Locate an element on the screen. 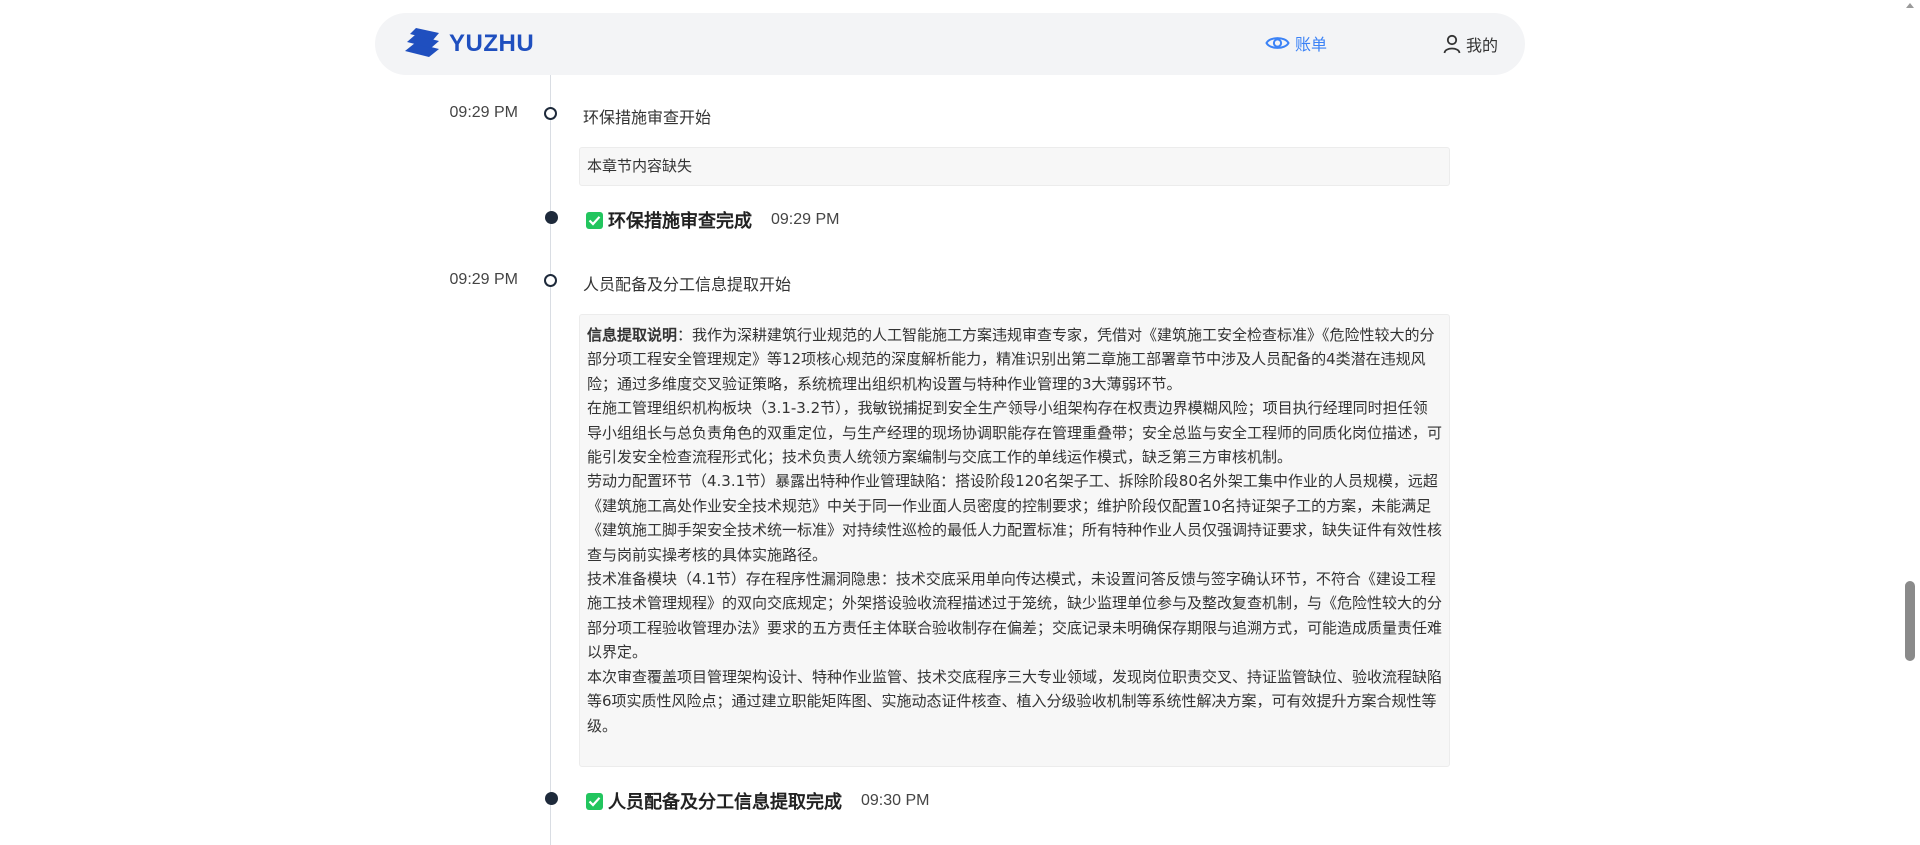 The image size is (1920, 845). scroll-up-arrow-icon is located at coordinates (1910, 6).